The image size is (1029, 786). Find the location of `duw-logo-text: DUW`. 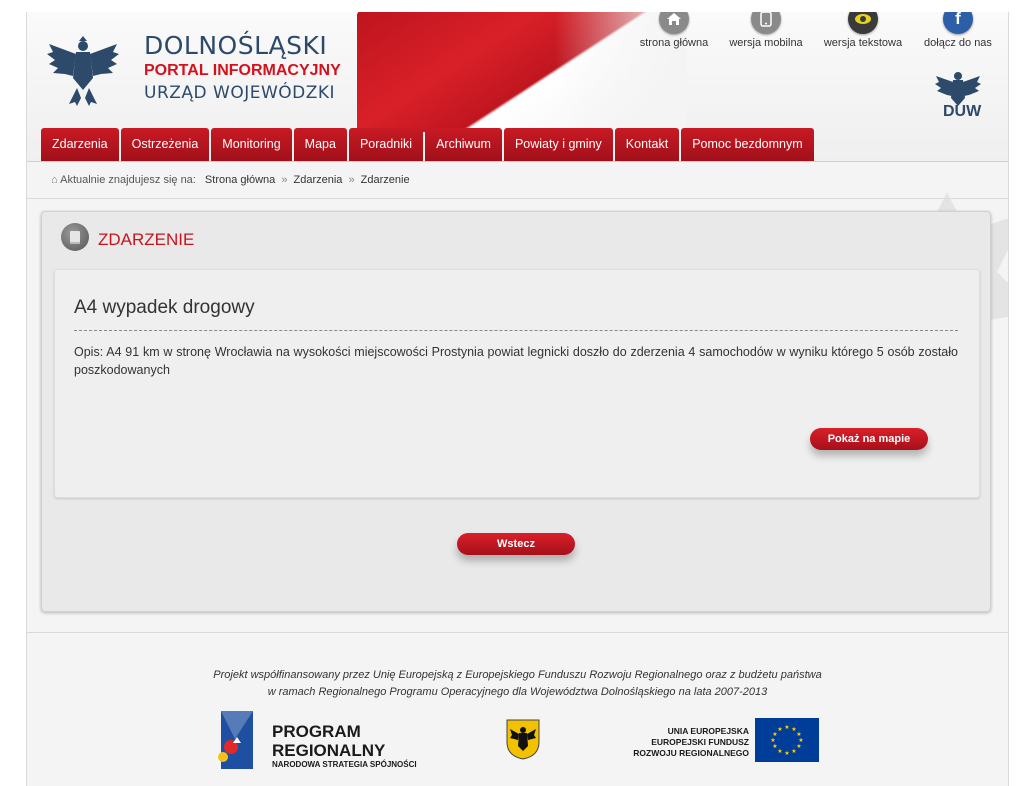

duw-logo-text: DUW is located at coordinates (962, 111).